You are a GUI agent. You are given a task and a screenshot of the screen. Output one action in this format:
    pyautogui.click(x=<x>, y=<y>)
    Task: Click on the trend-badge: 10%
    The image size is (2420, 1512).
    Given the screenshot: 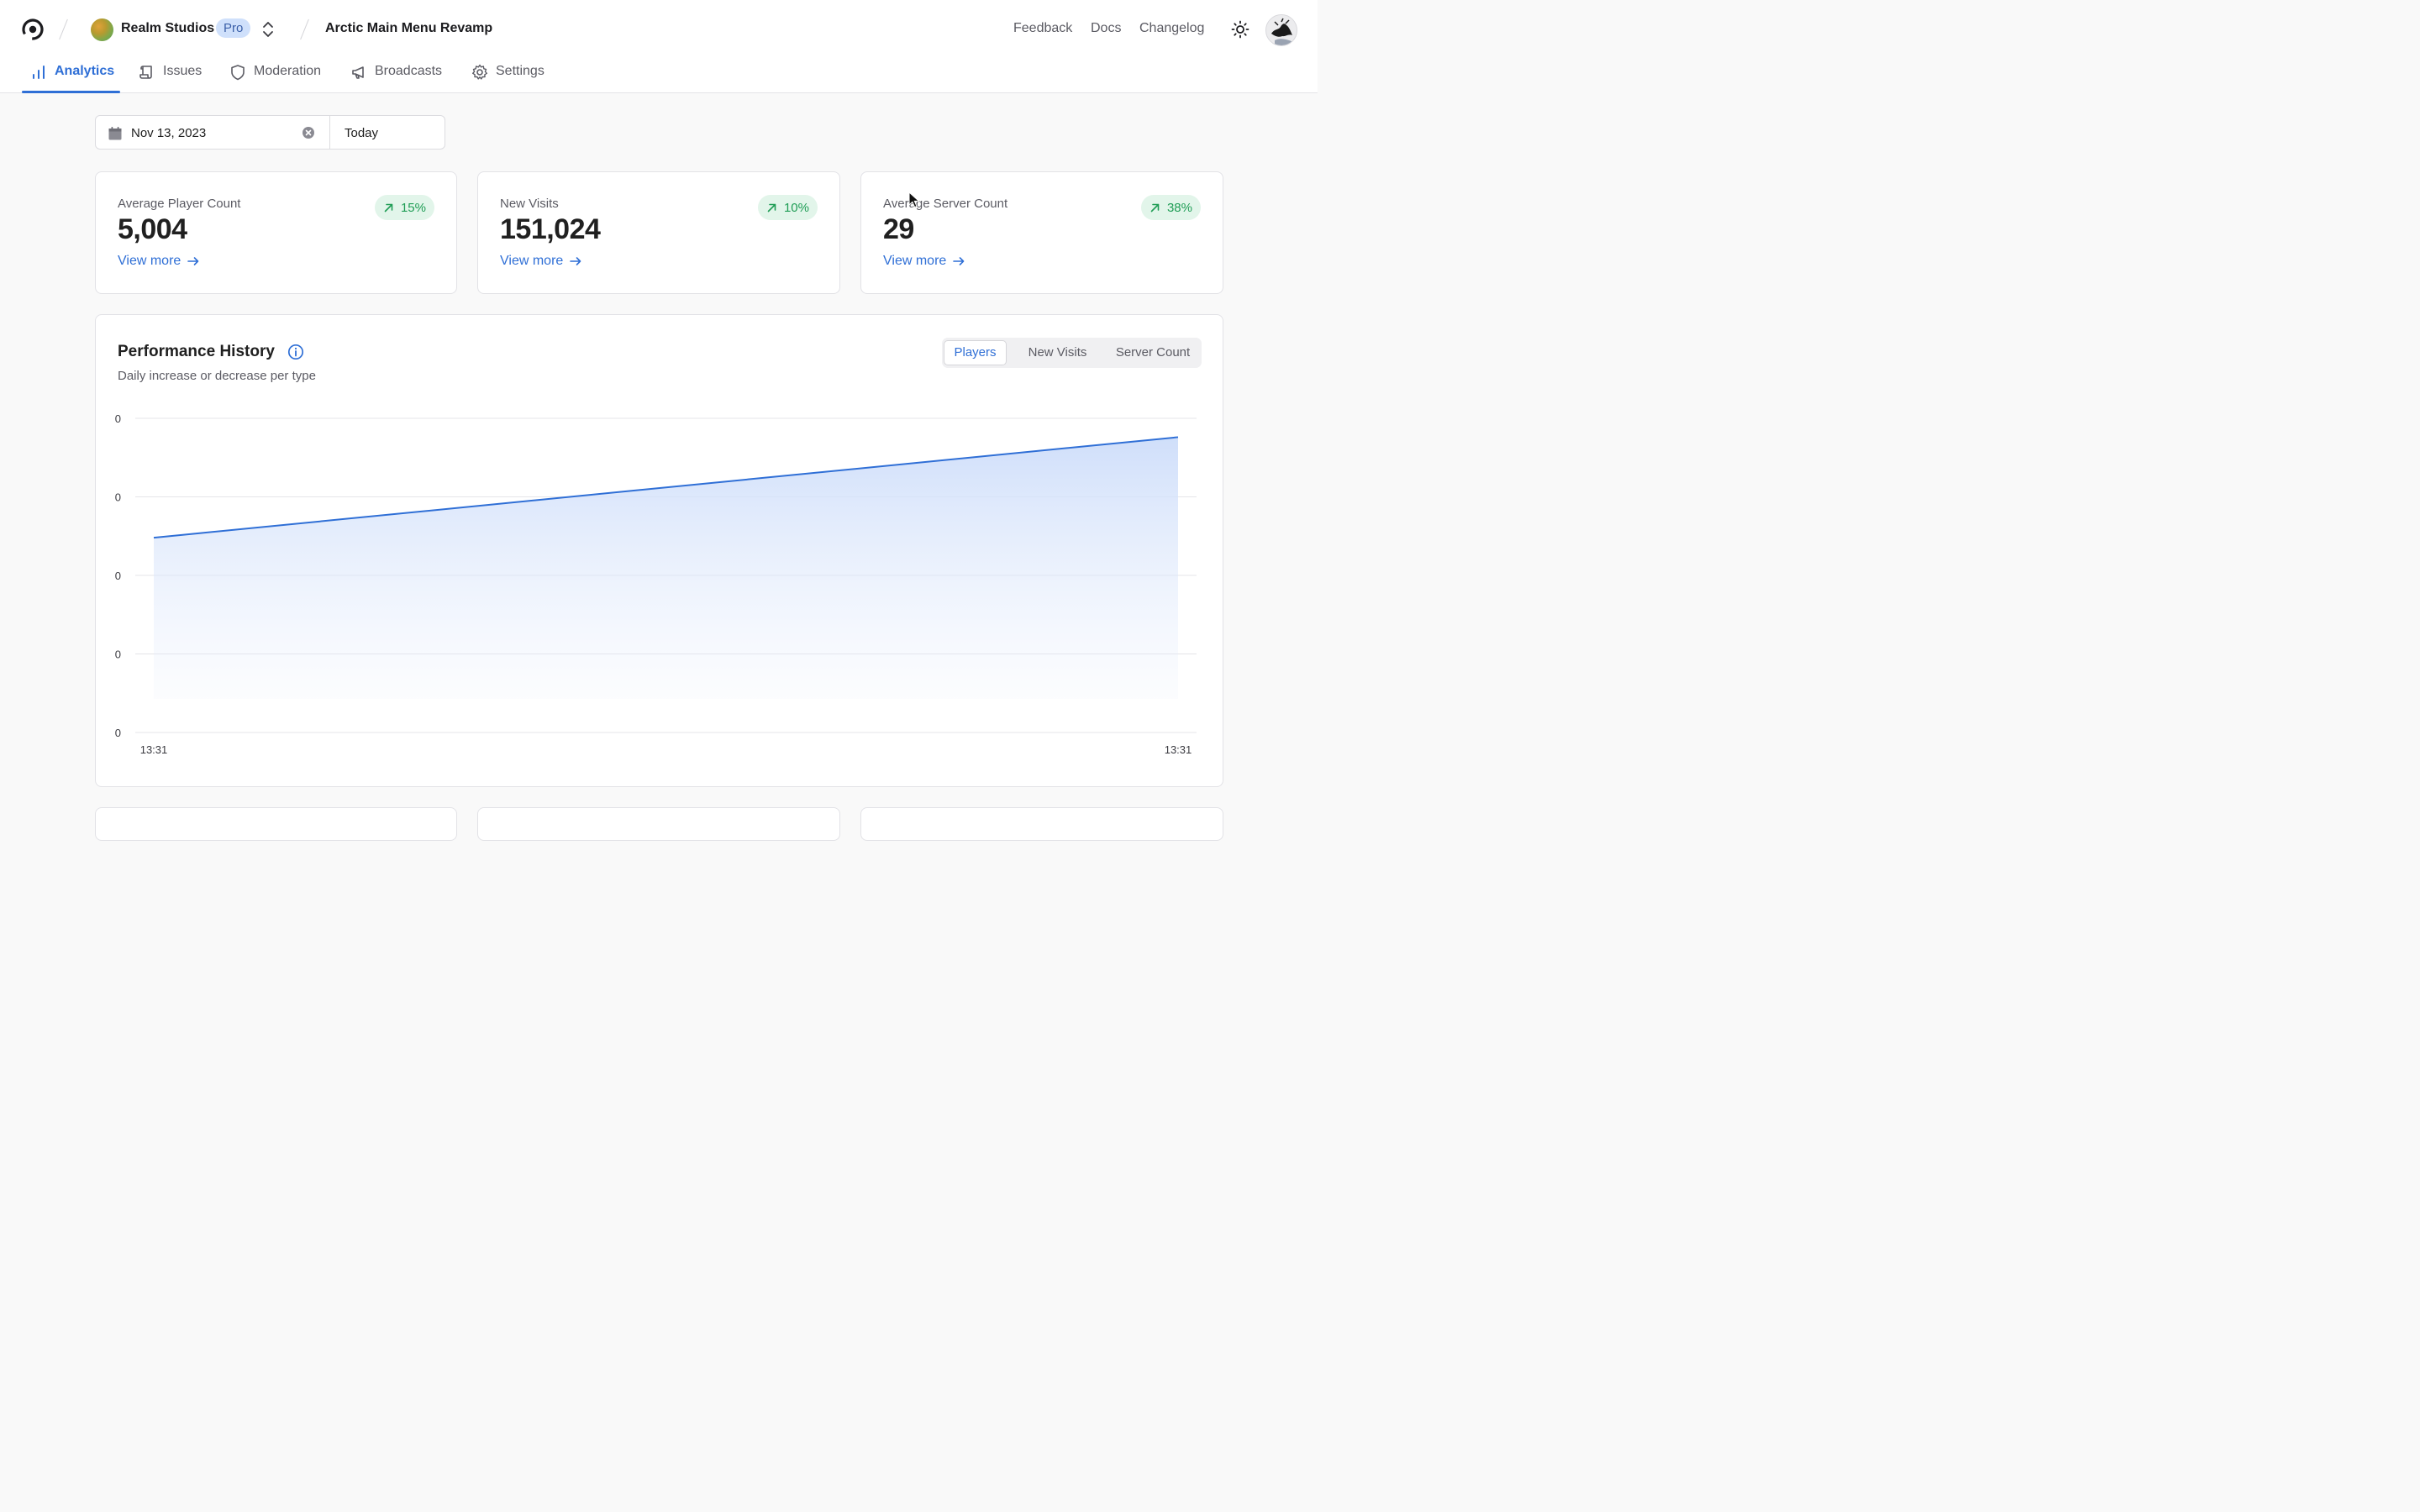 What is the action you would take?
    pyautogui.click(x=787, y=207)
    